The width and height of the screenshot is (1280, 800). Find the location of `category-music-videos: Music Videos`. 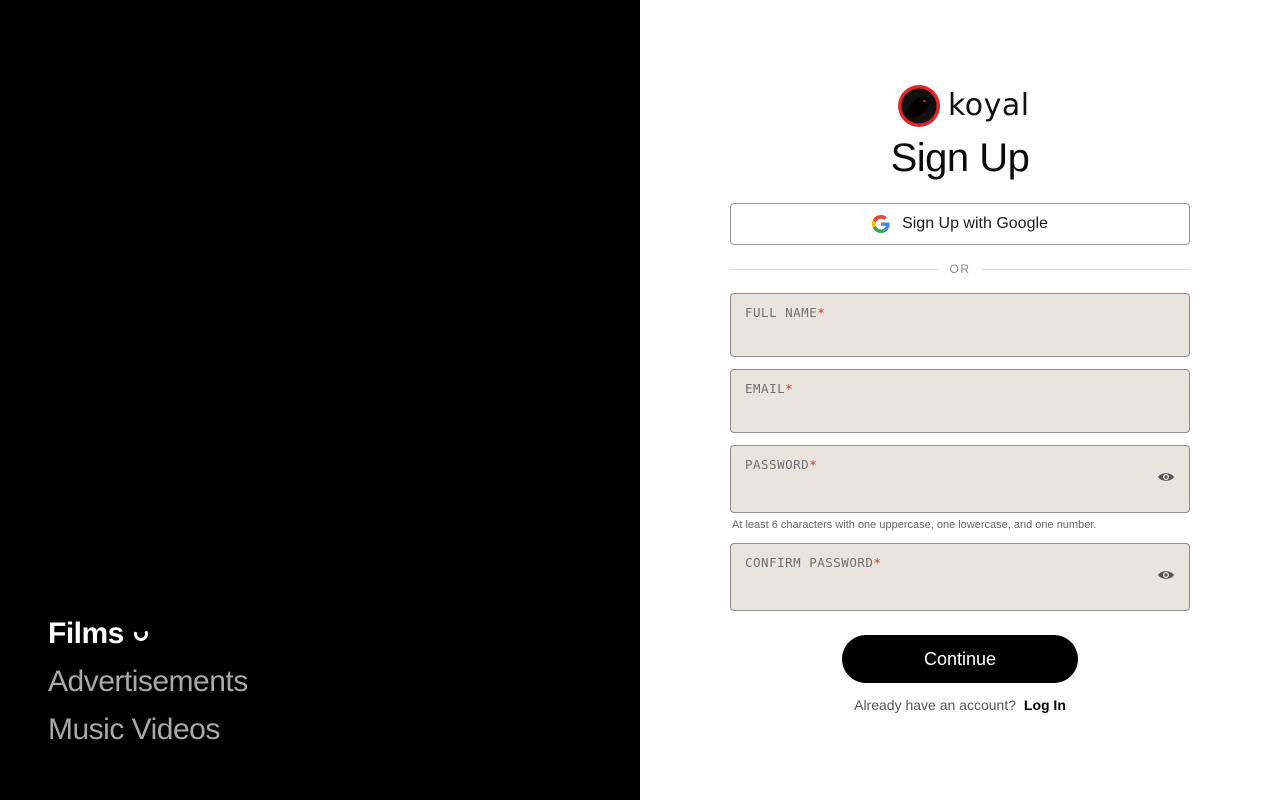

category-music-videos: Music Videos is located at coordinates (148, 730).